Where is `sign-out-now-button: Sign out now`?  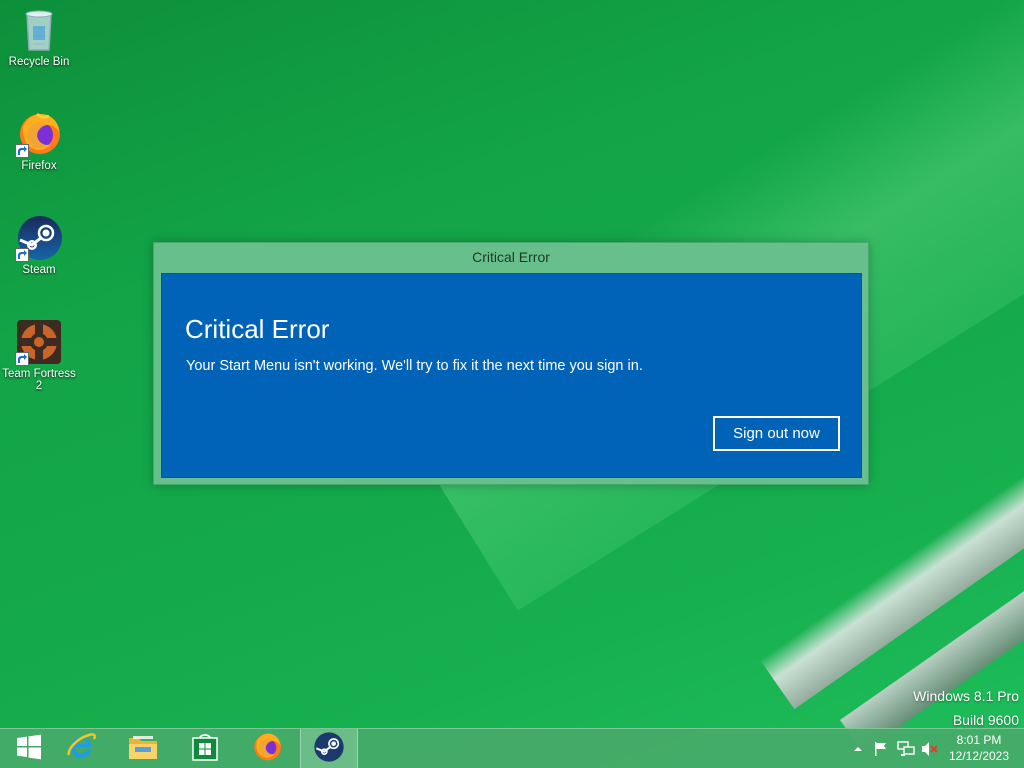 sign-out-now-button: Sign out now is located at coordinates (776, 433).